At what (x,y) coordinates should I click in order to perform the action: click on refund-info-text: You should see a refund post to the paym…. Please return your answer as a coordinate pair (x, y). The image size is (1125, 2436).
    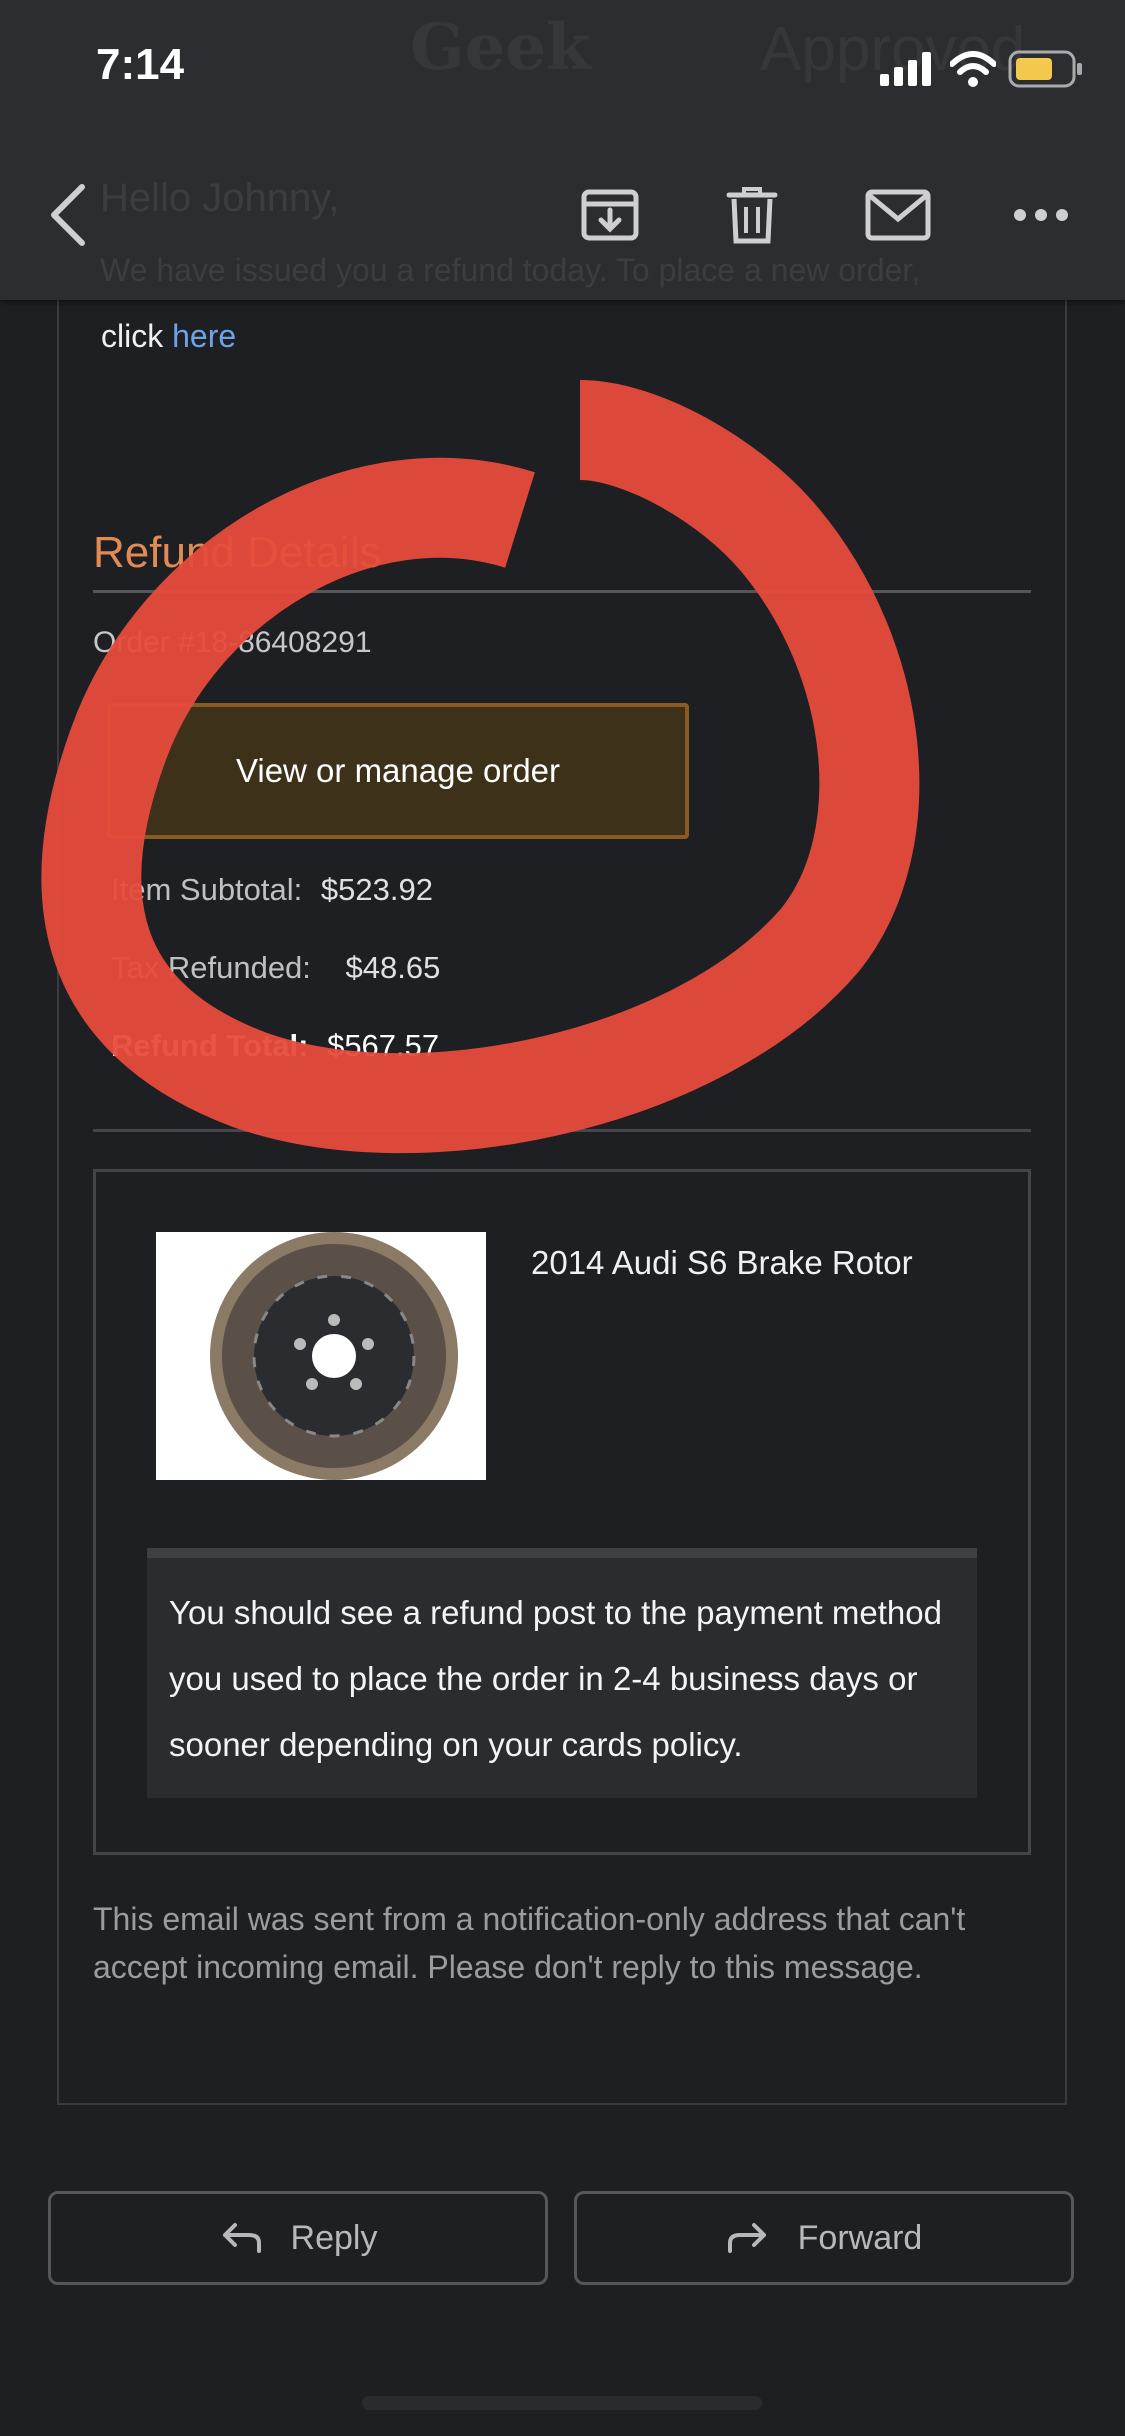
    Looking at the image, I should click on (555, 1678).